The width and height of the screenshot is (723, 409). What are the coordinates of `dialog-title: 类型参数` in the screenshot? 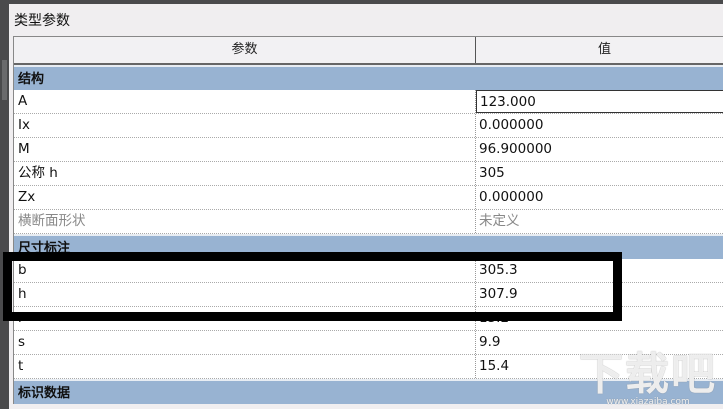 It's located at (42, 21).